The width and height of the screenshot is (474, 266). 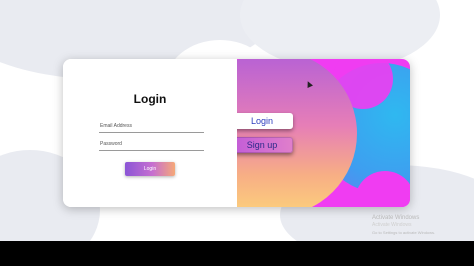 What do you see at coordinates (404, 232) in the screenshot?
I see `watermark-subtitle: Go to Settings to activate Windows.` at bounding box center [404, 232].